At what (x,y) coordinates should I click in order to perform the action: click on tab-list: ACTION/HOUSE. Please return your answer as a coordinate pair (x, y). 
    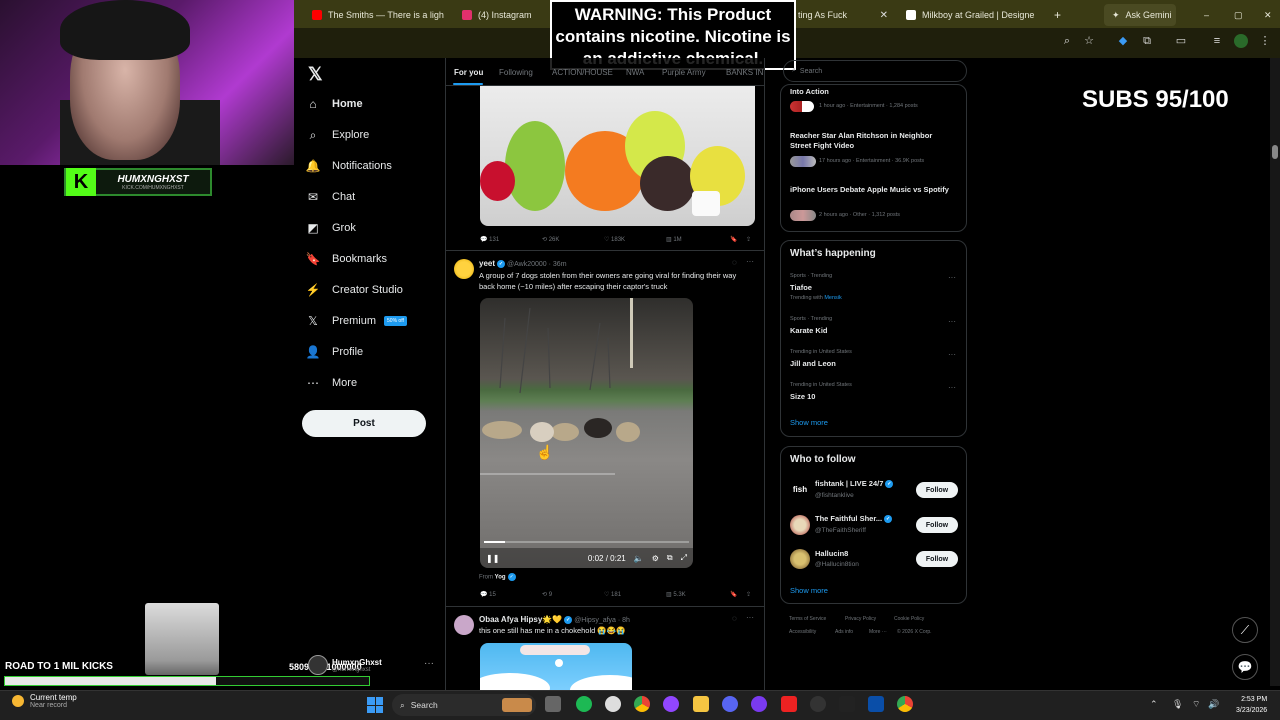
    Looking at the image, I should click on (582, 72).